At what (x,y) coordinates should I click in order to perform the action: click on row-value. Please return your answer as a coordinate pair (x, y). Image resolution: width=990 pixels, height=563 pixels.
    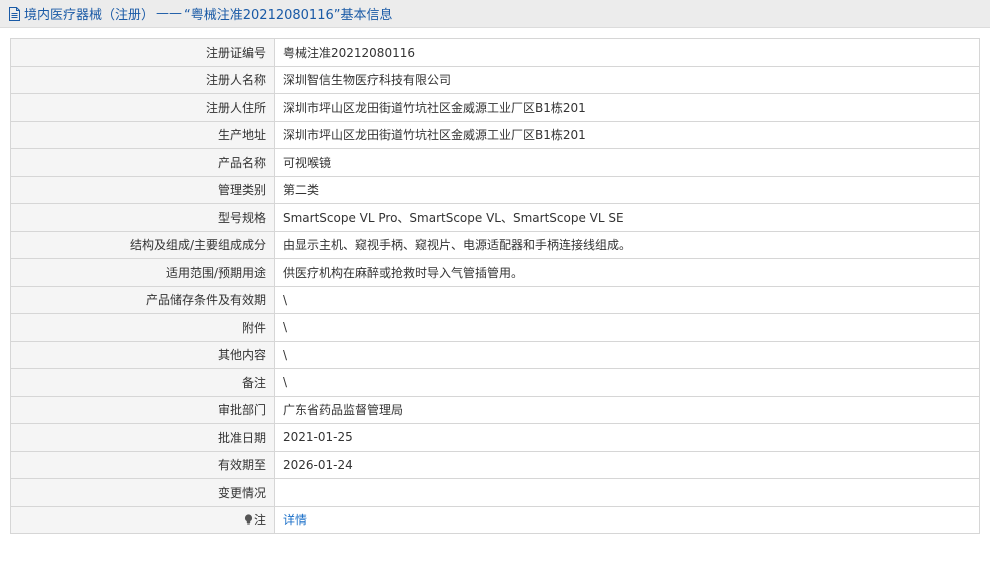
    Looking at the image, I should click on (627, 492).